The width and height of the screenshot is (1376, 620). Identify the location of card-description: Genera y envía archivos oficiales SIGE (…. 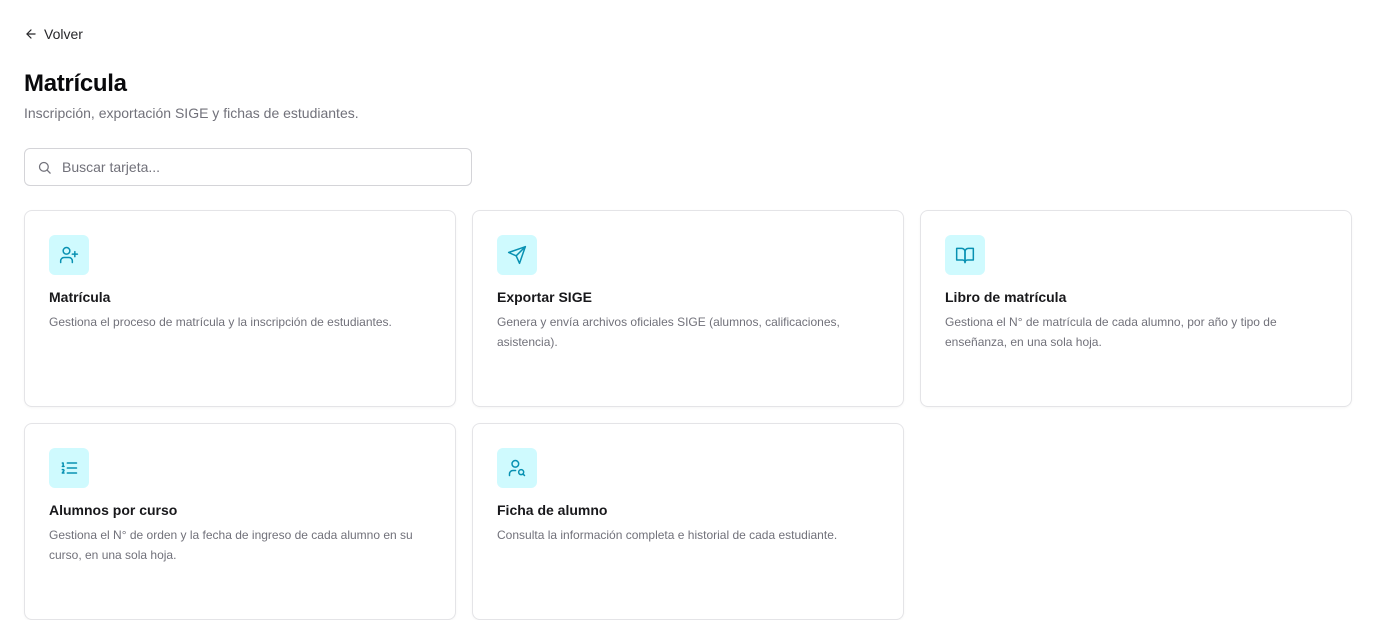
(668, 332).